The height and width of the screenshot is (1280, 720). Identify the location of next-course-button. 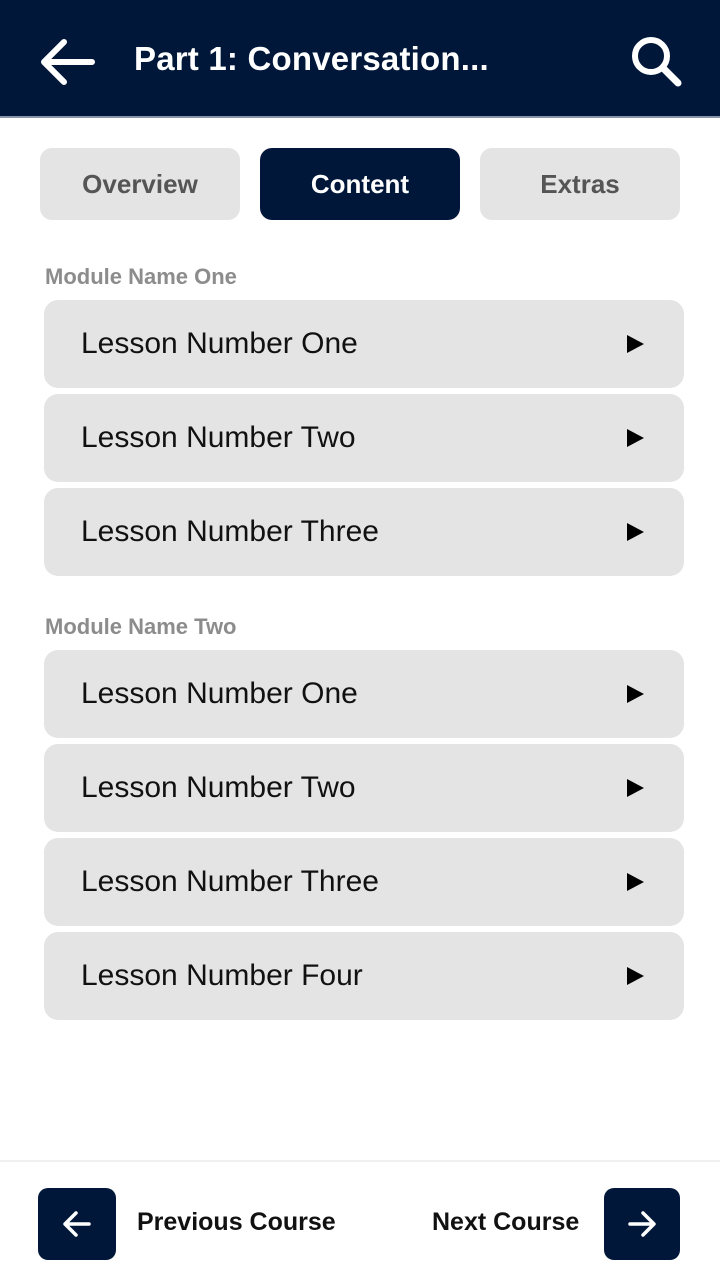
(642, 1224).